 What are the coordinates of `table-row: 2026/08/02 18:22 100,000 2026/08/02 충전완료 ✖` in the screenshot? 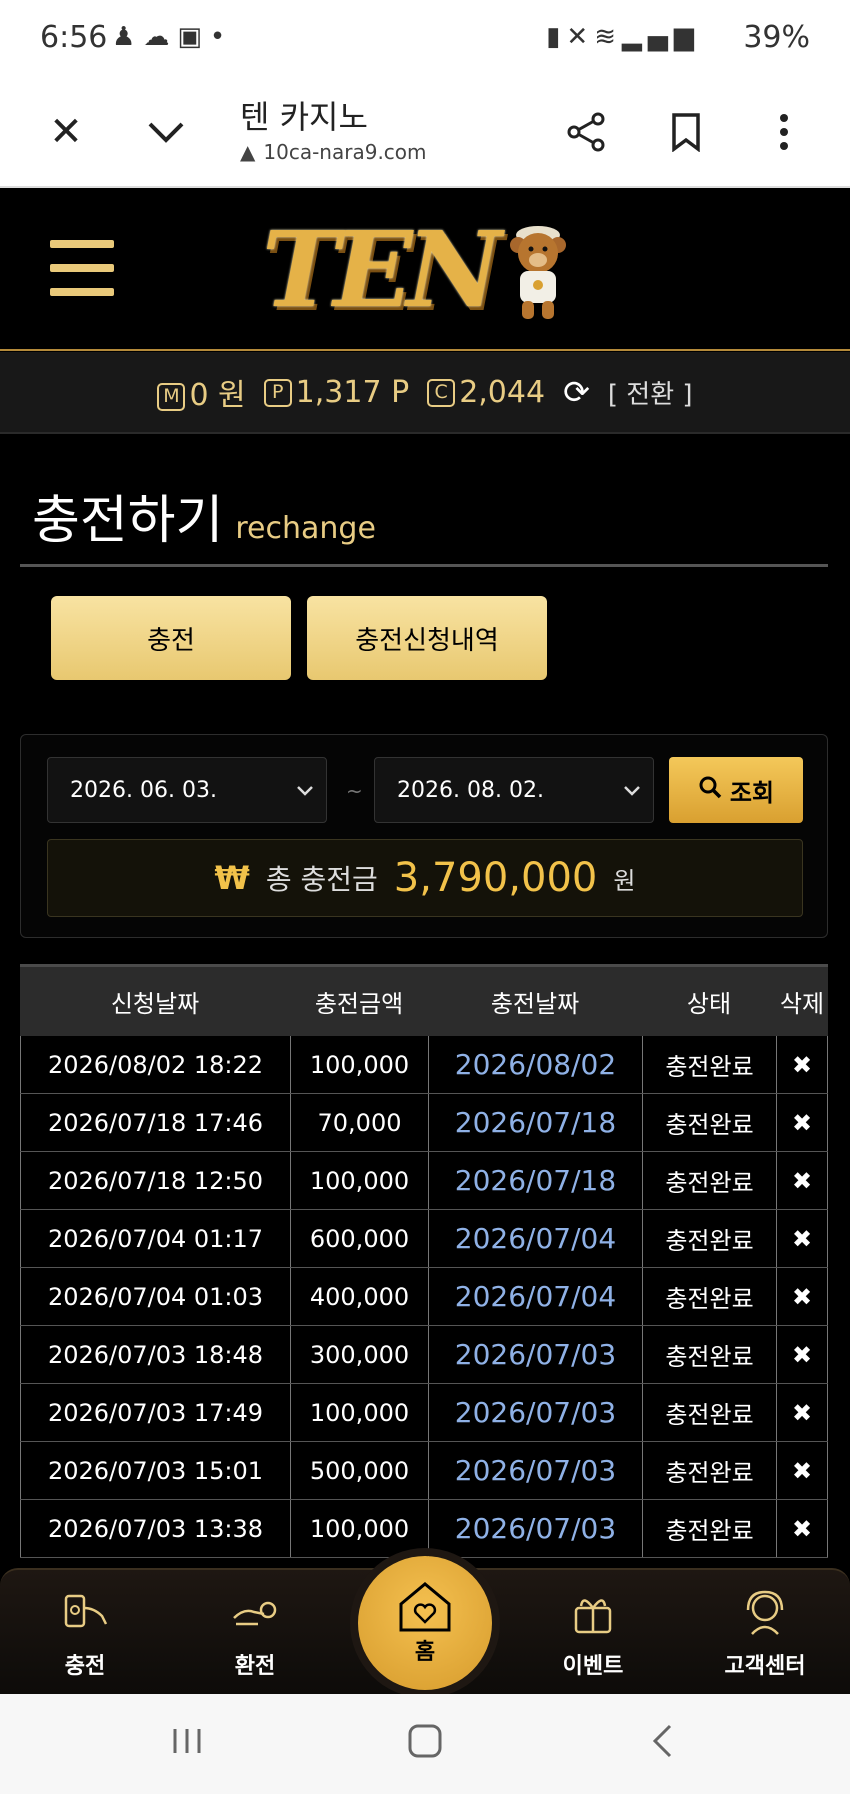 It's located at (424, 1065).